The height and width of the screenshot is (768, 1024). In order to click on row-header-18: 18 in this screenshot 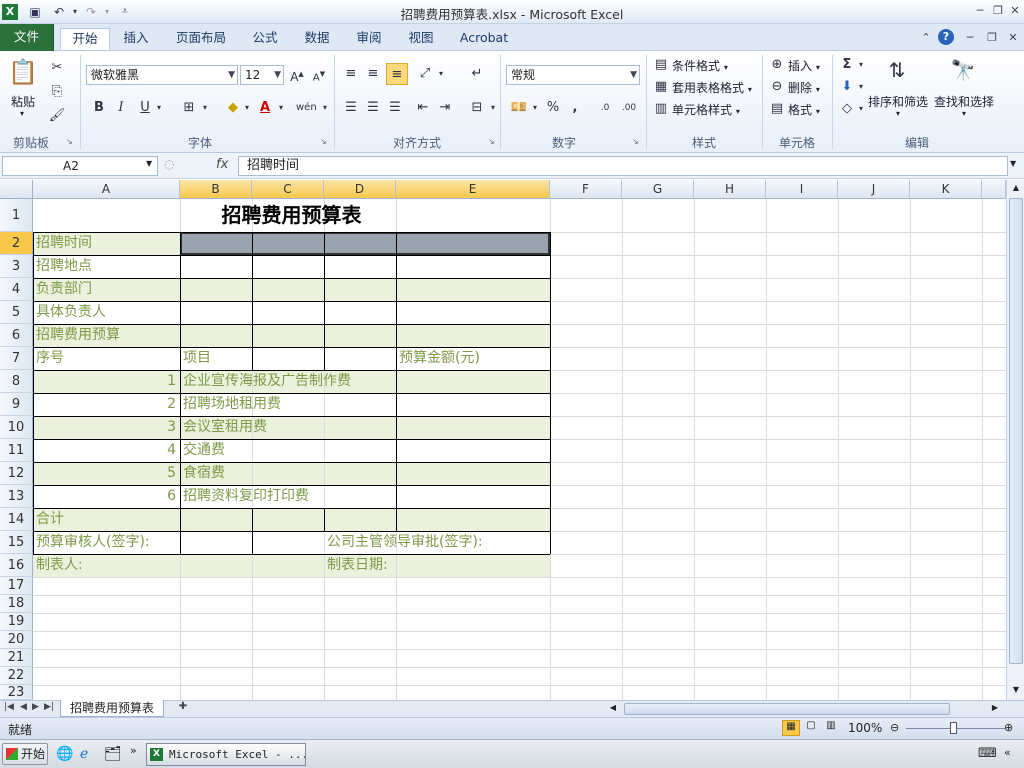, I will do `click(16, 604)`.